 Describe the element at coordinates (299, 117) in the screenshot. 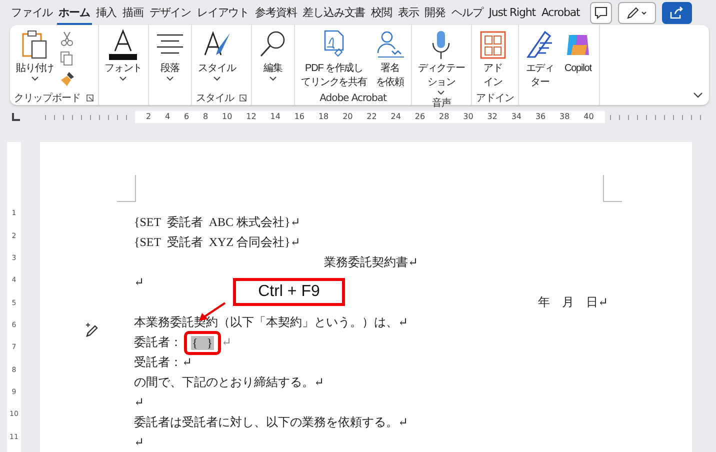

I see `ruler-number: 16` at that location.